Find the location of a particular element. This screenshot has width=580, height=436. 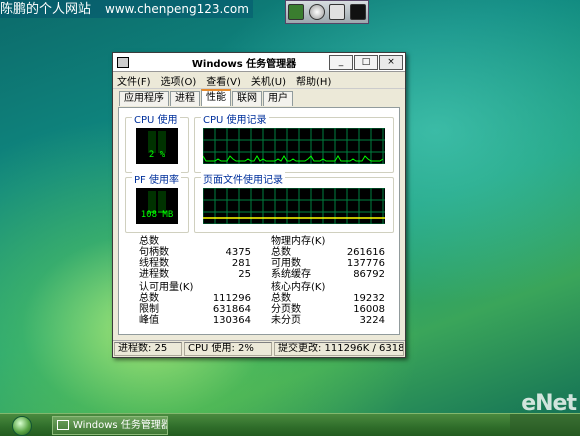

stat-value: 281 is located at coordinates (241, 263).